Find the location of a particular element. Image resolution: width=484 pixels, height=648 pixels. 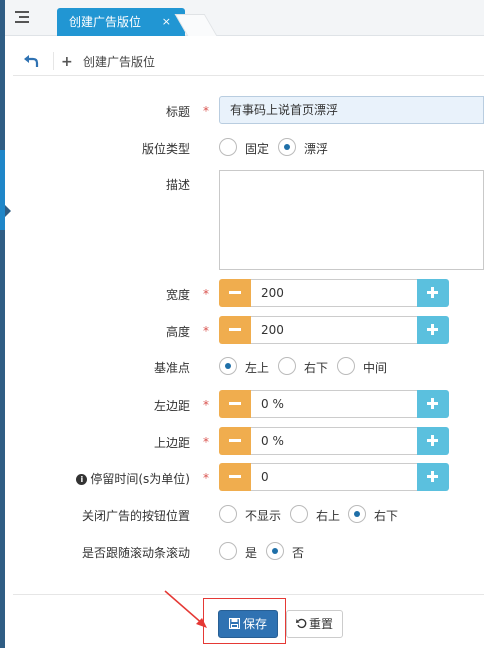

reset-button: 重置 is located at coordinates (314, 624).